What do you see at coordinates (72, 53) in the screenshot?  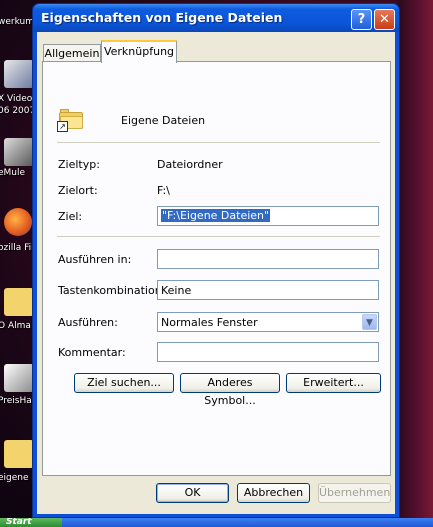 I see `tab-allgemein: Allgemein` at bounding box center [72, 53].